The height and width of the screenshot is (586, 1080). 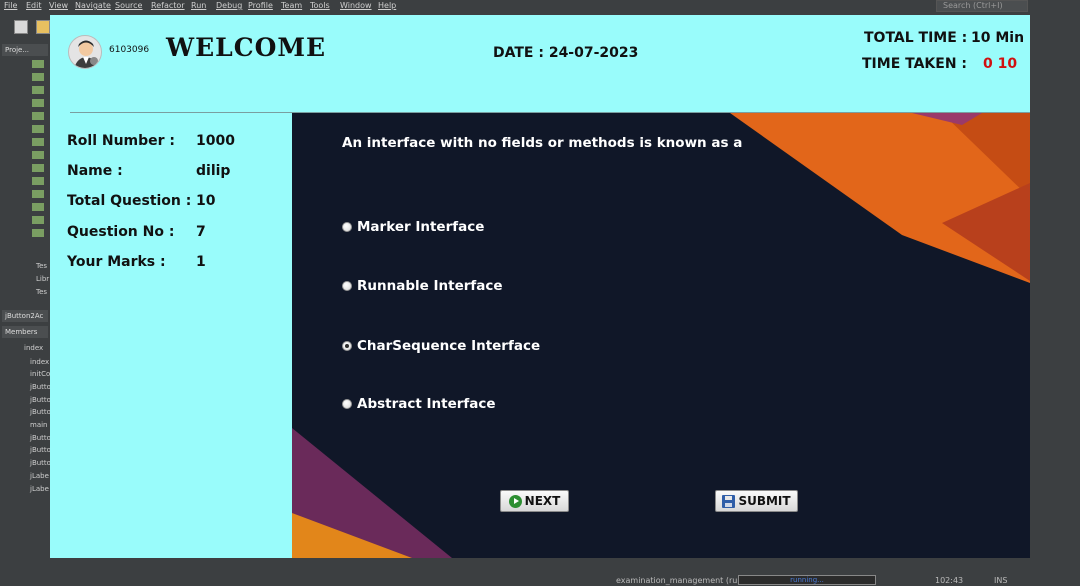 I want to click on radio-button-selected, so click(x=347, y=346).